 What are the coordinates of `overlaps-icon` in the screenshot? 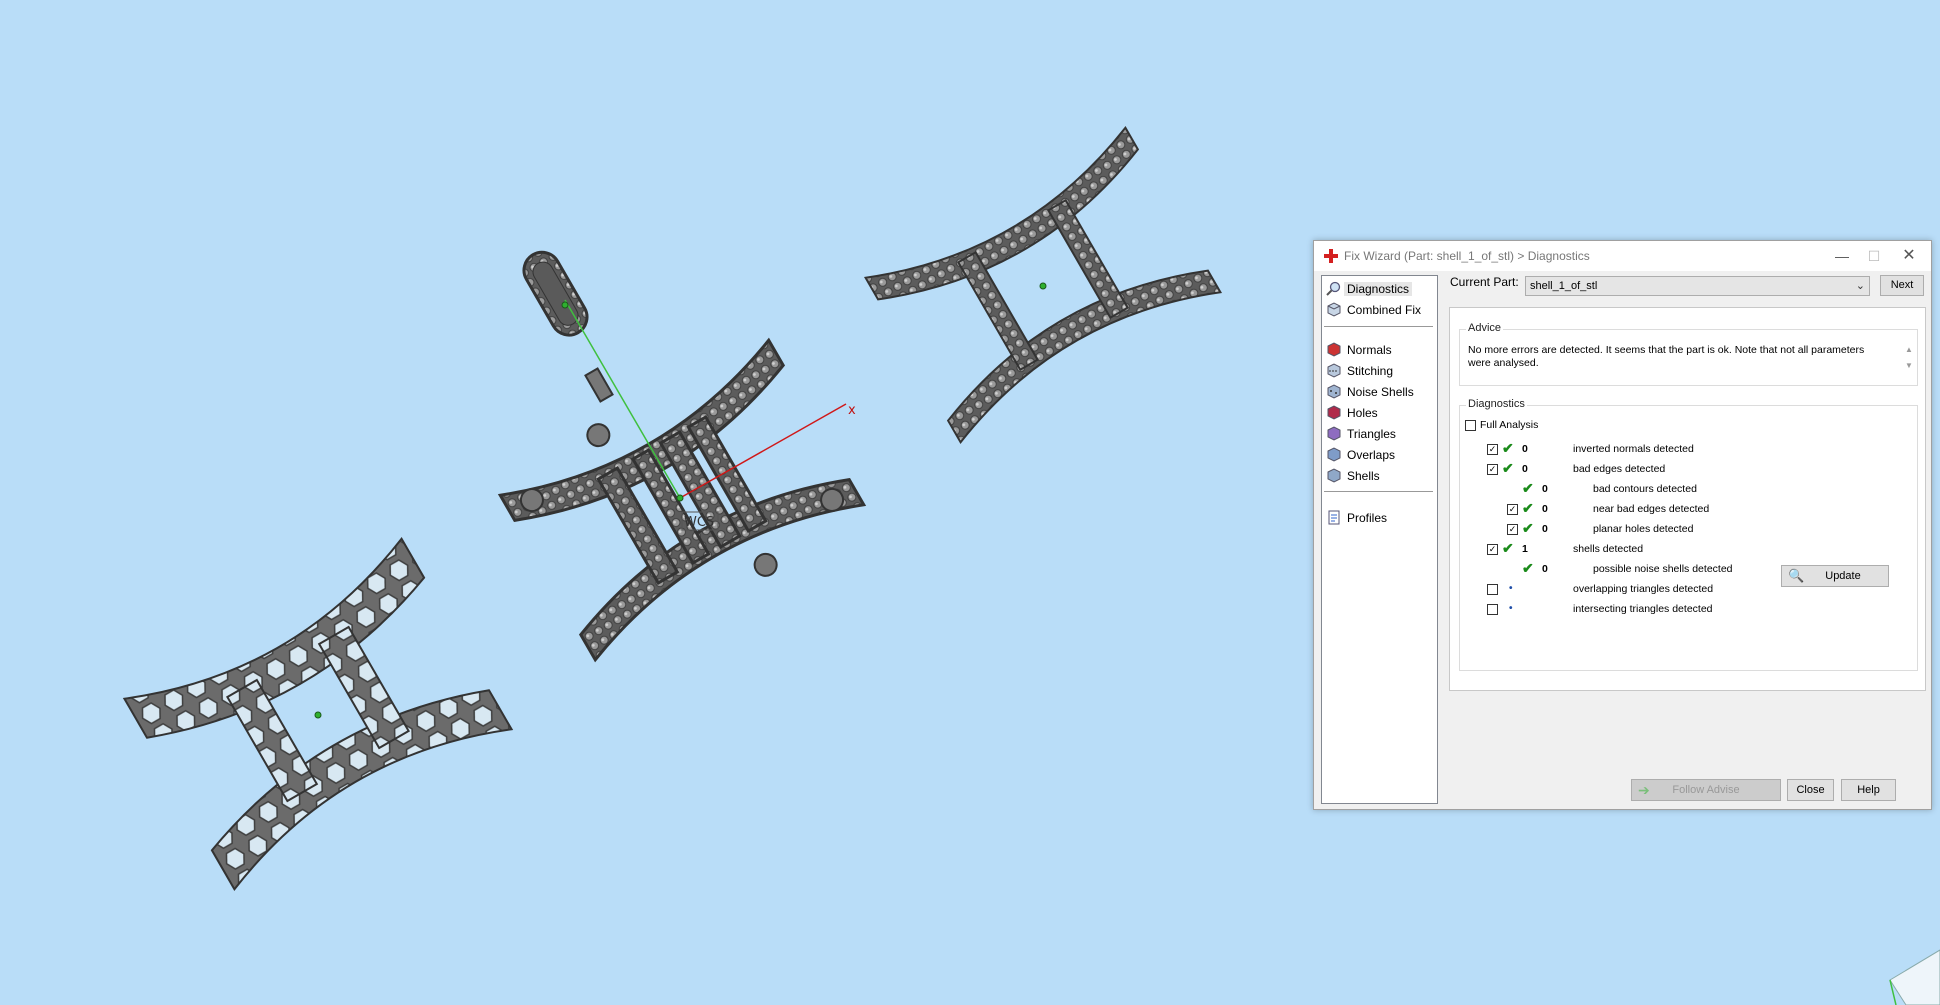 It's located at (1334, 454).